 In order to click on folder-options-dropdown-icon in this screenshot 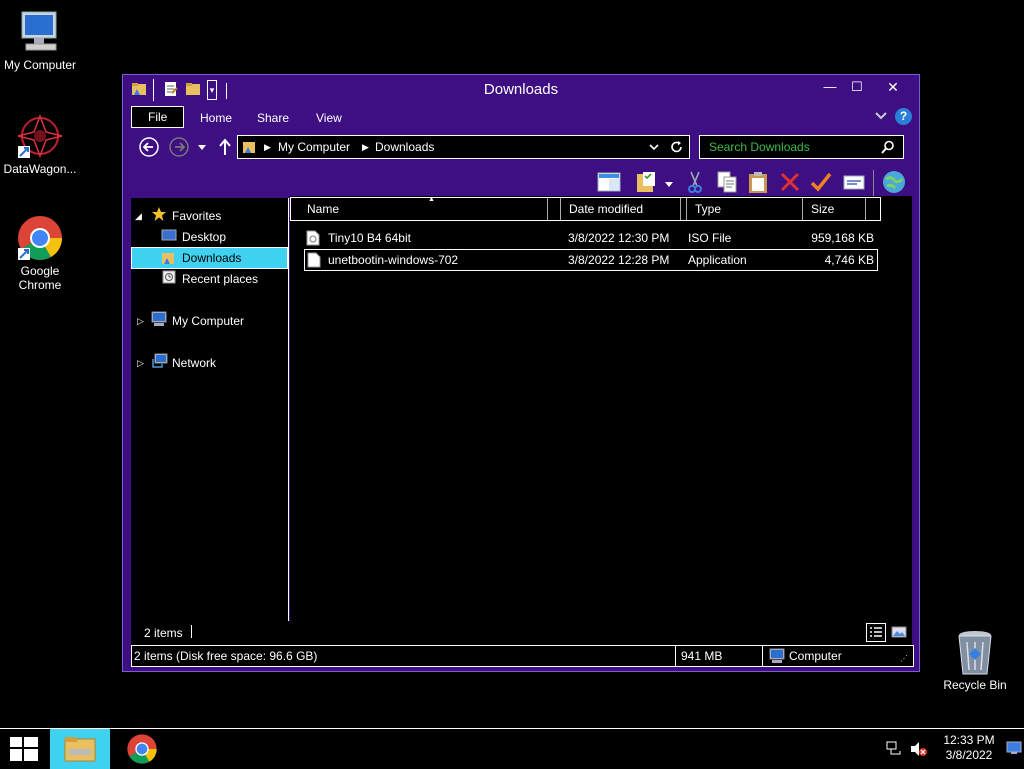, I will do `click(669, 184)`.